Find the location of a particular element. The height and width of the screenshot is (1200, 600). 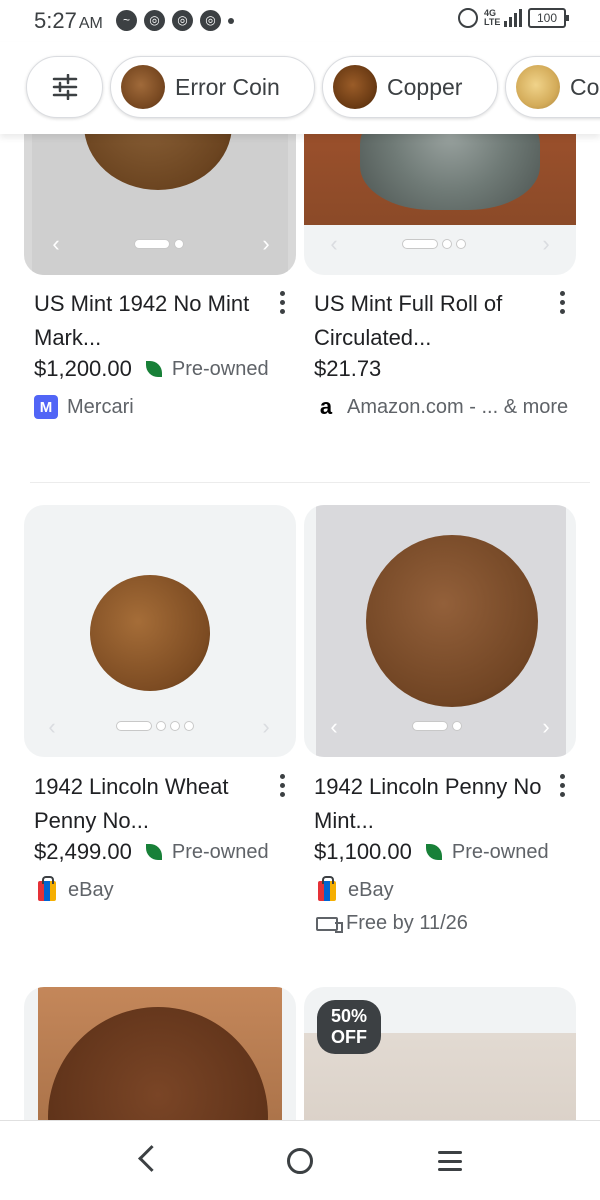

amazon-icon: a is located at coordinates (326, 406).